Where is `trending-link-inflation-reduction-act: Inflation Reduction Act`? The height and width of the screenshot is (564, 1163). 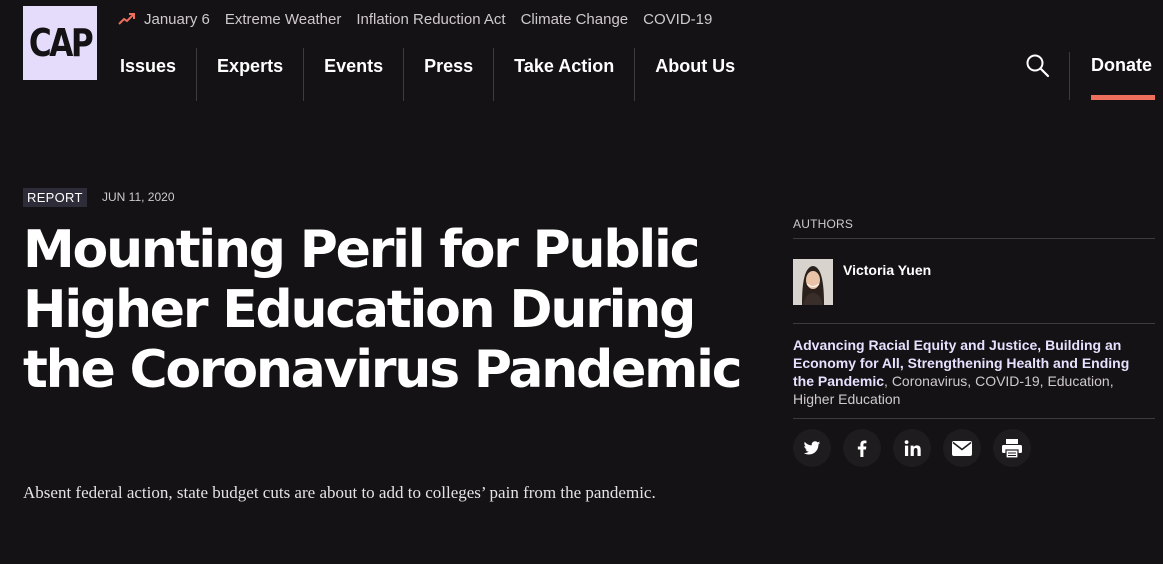
trending-link-inflation-reduction-act: Inflation Reduction Act is located at coordinates (430, 19).